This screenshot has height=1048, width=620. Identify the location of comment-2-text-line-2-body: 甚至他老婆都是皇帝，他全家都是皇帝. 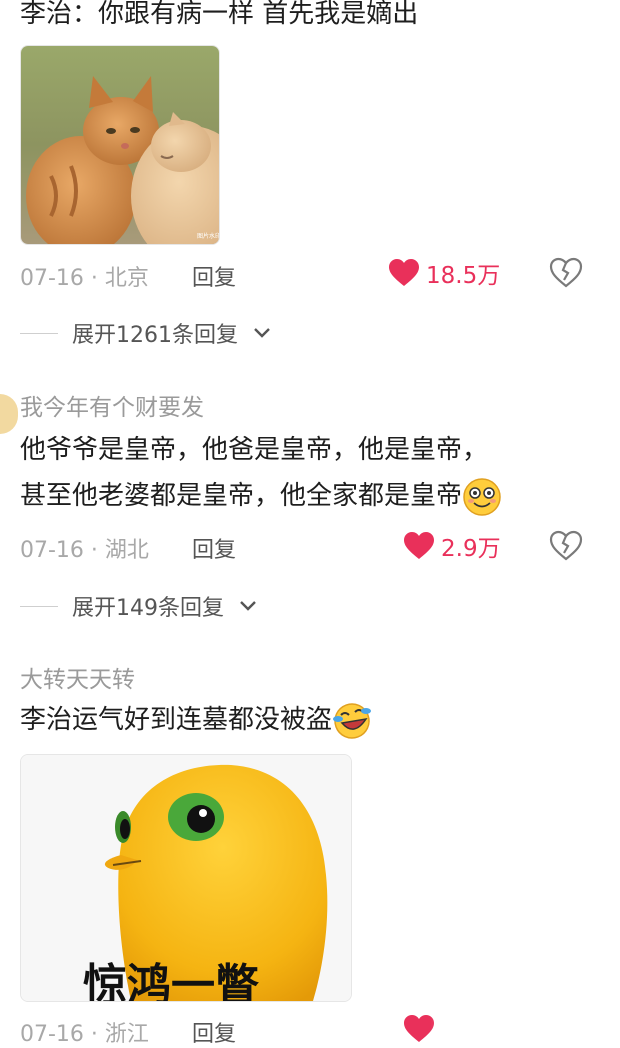
(241, 496).